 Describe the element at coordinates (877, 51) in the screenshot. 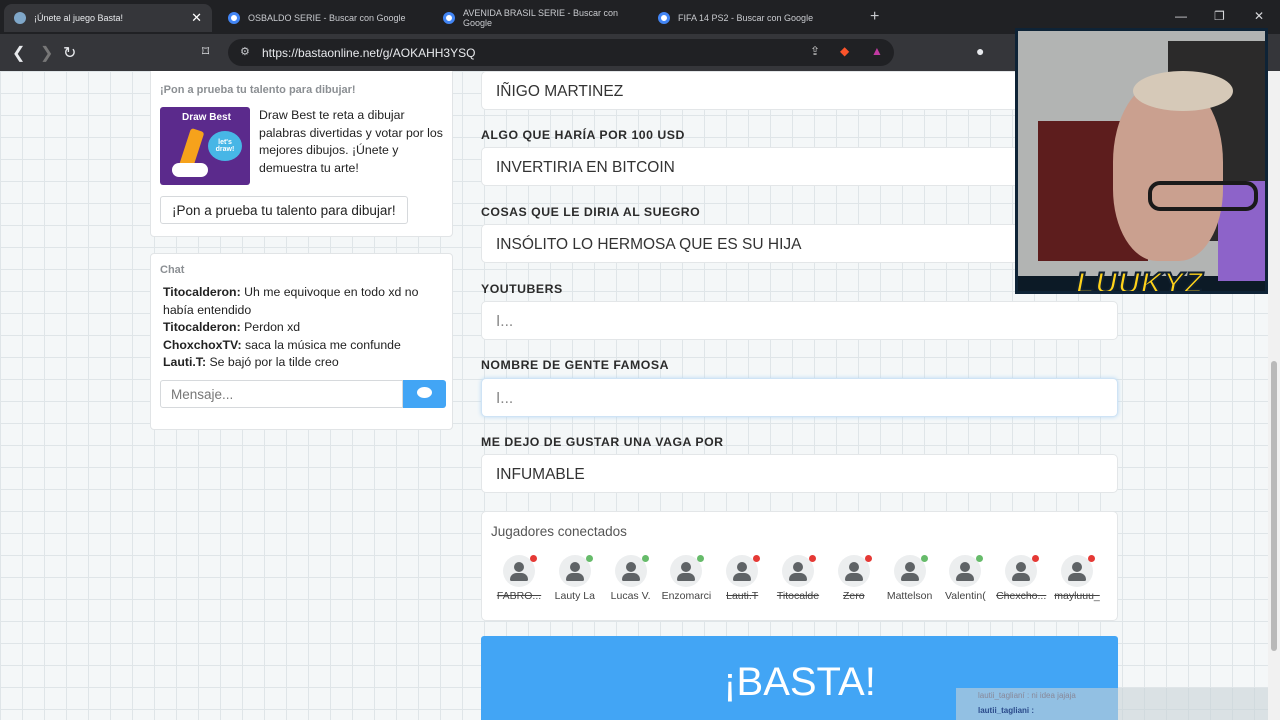

I see `brave-rewards-icon: ▲` at that location.